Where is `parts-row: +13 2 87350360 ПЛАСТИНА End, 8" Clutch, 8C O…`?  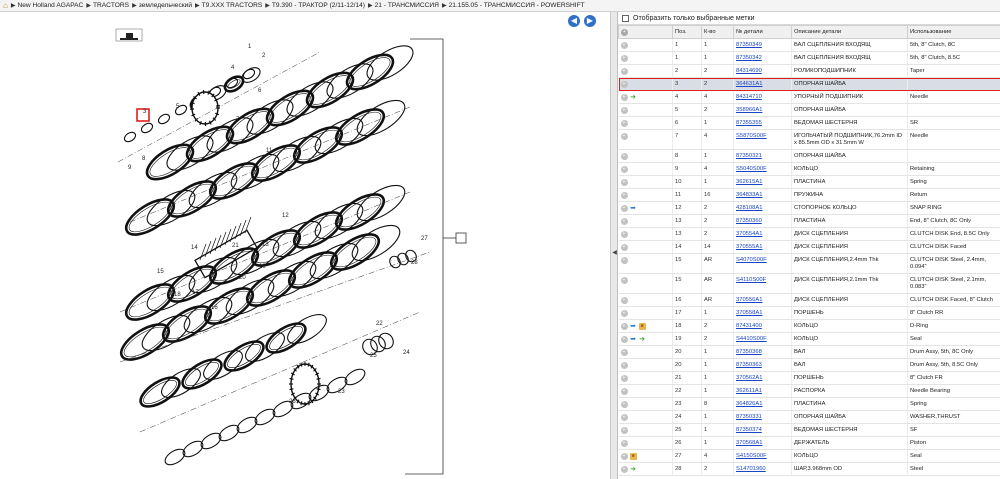 parts-row: +13 2 87350360 ПЛАСТИНА End, 8" Clutch, 8C O… is located at coordinates (809, 221).